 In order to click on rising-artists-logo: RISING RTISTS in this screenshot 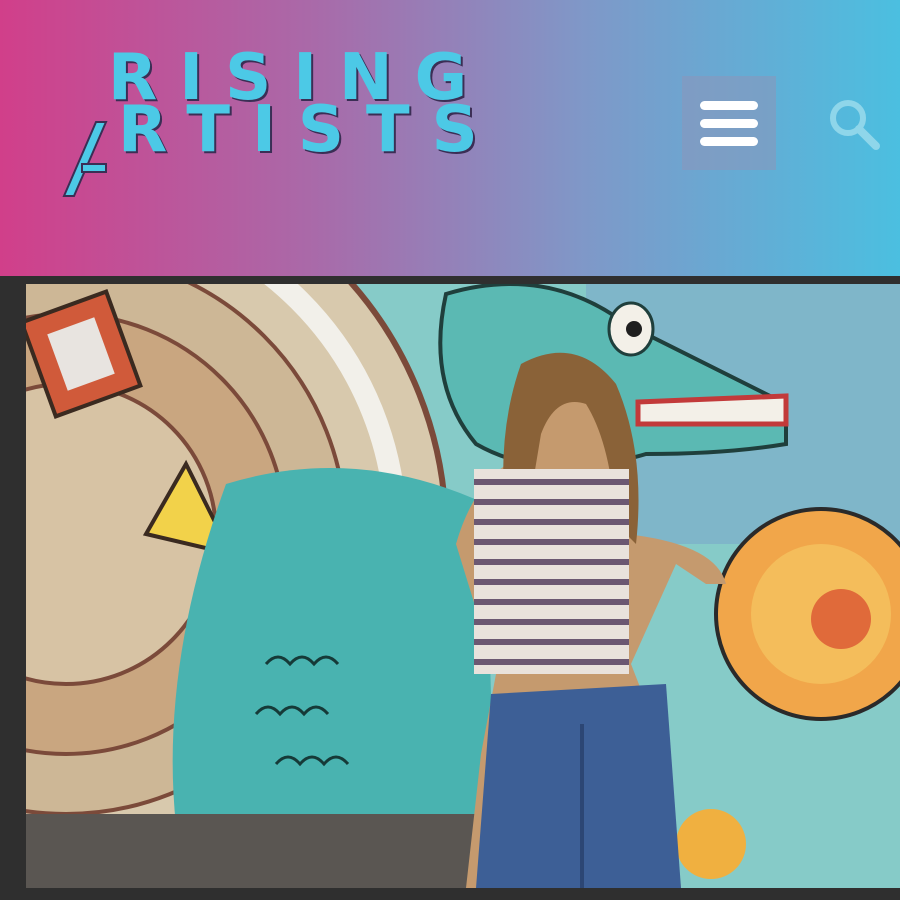, I will do `click(270, 120)`.